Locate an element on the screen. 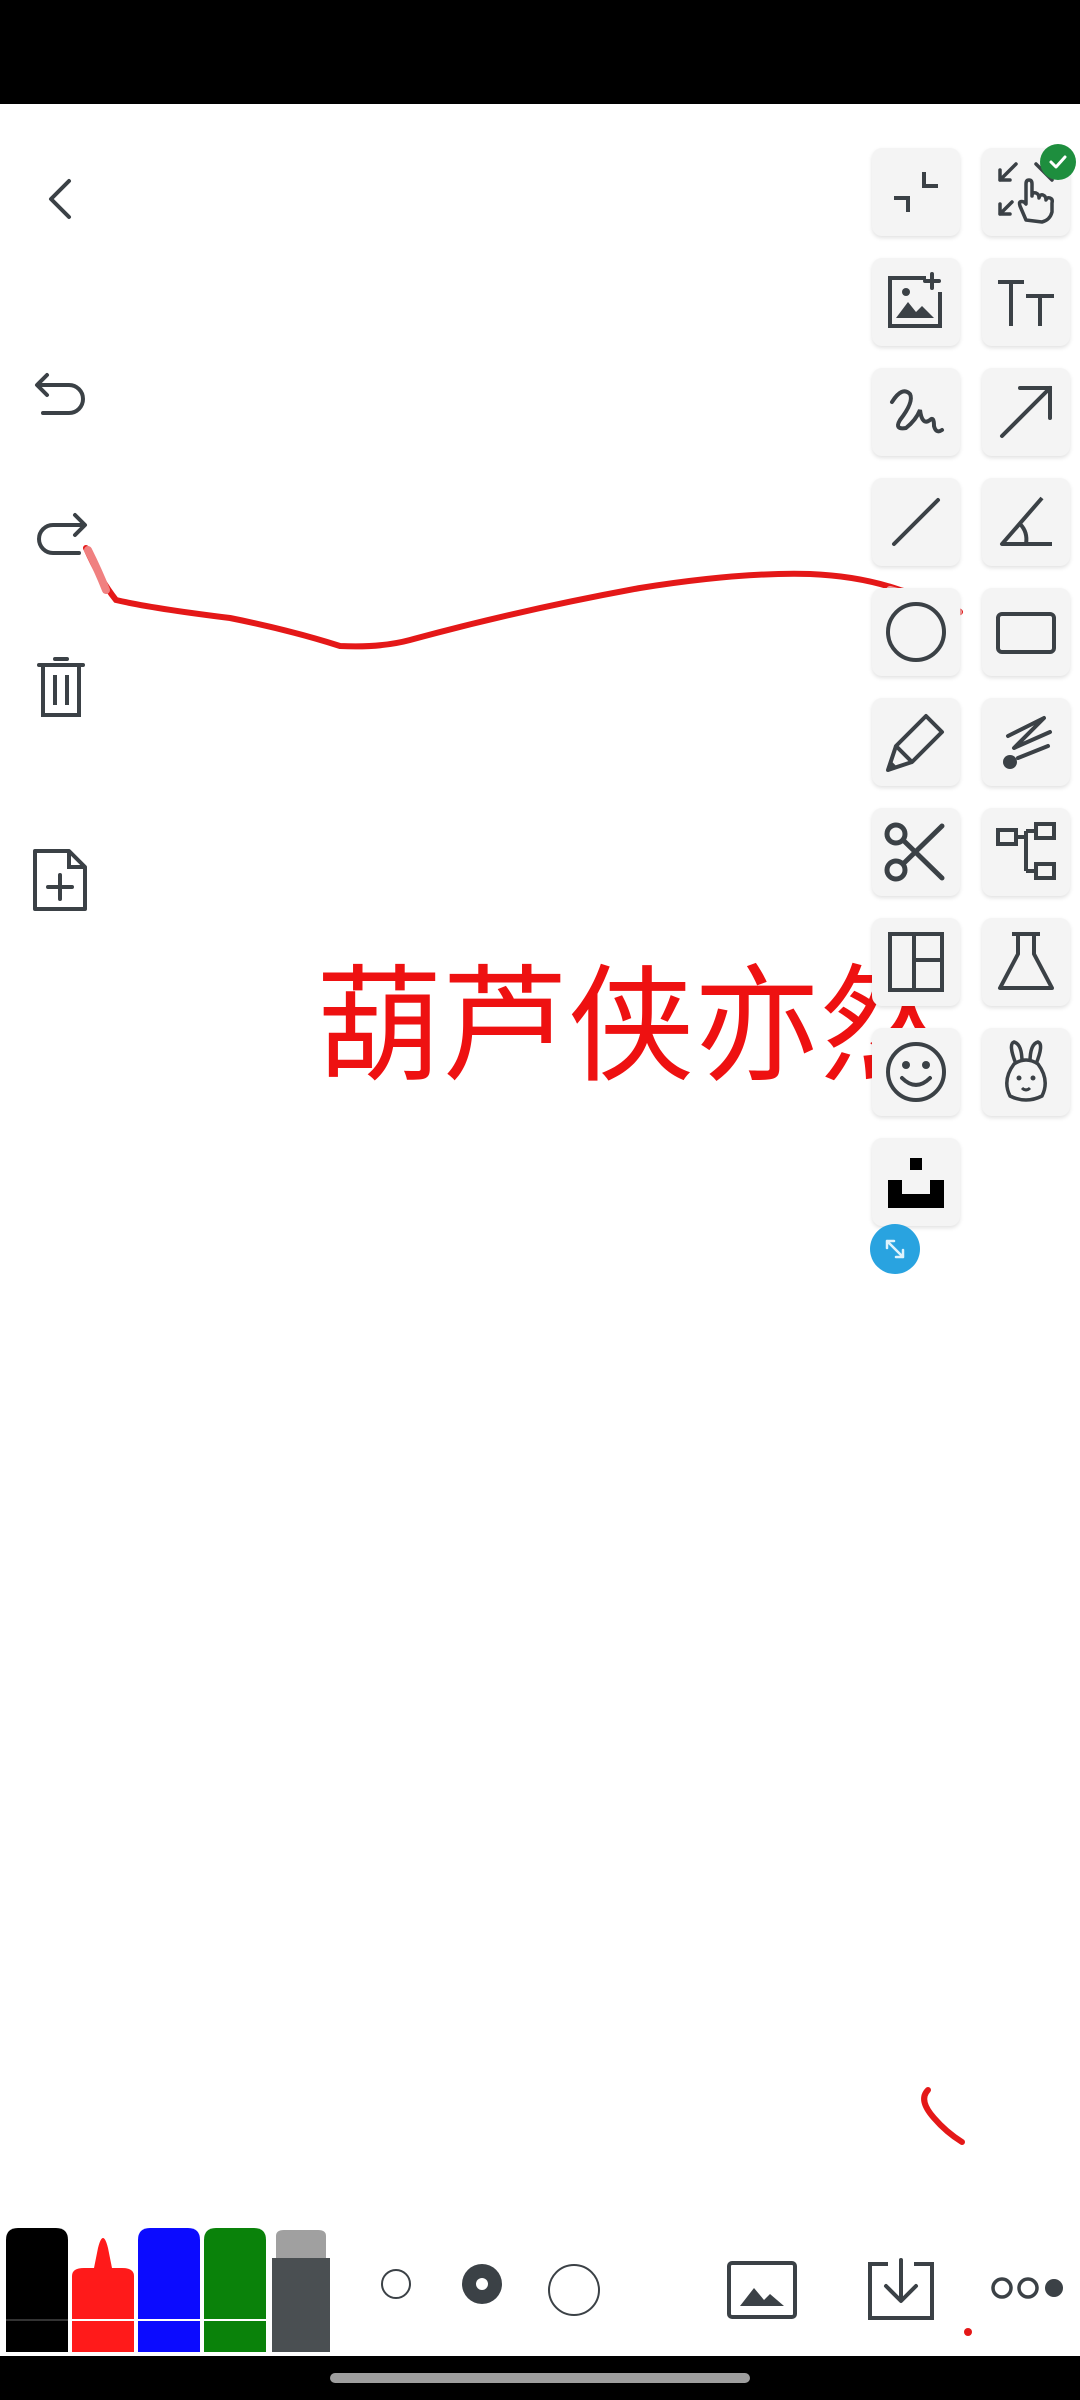 The height and width of the screenshot is (2400, 1080). large-dot-icon is located at coordinates (574, 2290).